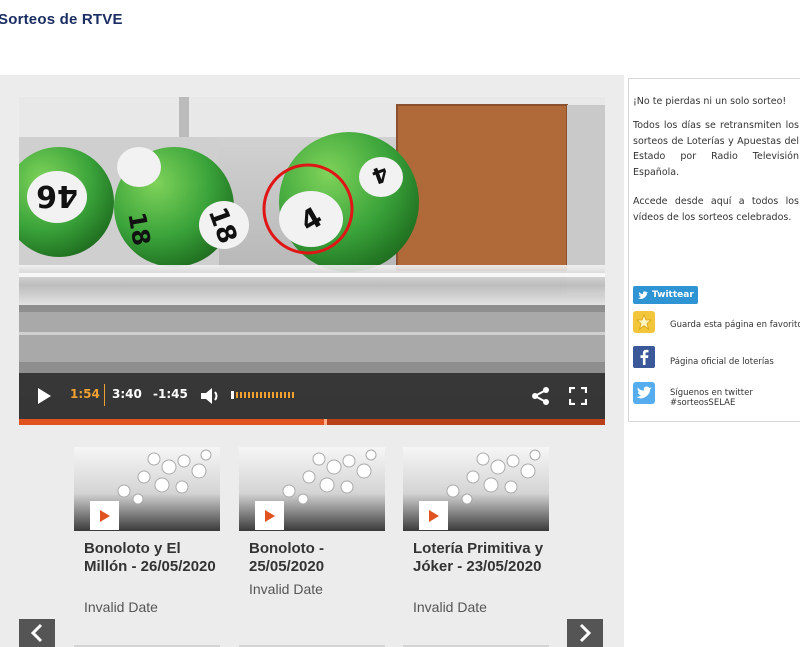  What do you see at coordinates (578, 396) in the screenshot?
I see `fullscreen-icon` at bounding box center [578, 396].